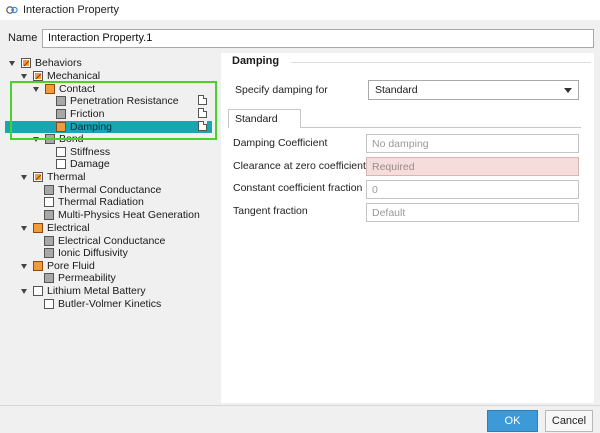  I want to click on tree-label: Thermal, so click(66, 176).